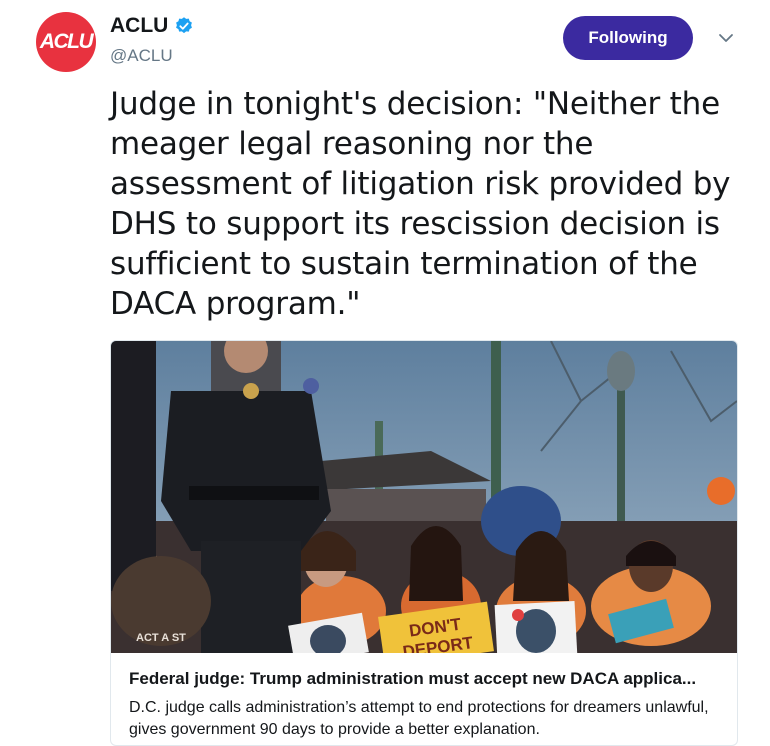  Describe the element at coordinates (141, 56) in the screenshot. I see `handle: @ACLU` at that location.